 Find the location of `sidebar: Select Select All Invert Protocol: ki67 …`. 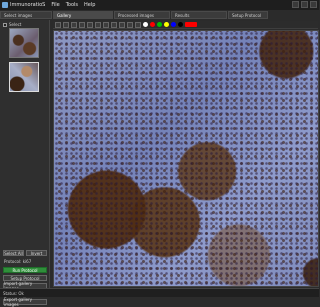

sidebar: Select Select All Invert Protocol: ki67 … is located at coordinates (25, 163).